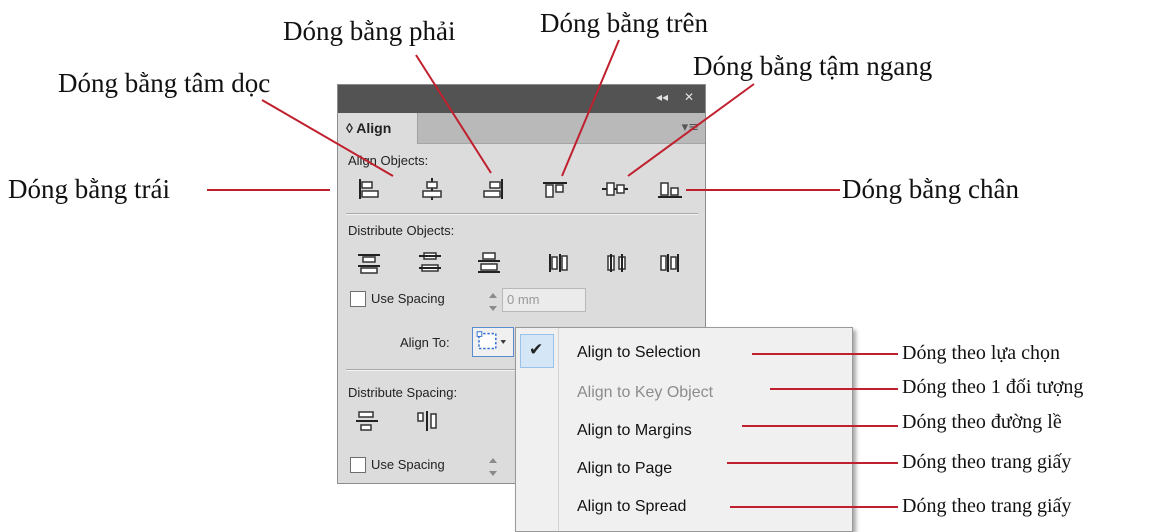 The height and width of the screenshot is (532, 1149). Describe the element at coordinates (544, 300) in the screenshot. I see `spacing-input: 0 mm` at that location.